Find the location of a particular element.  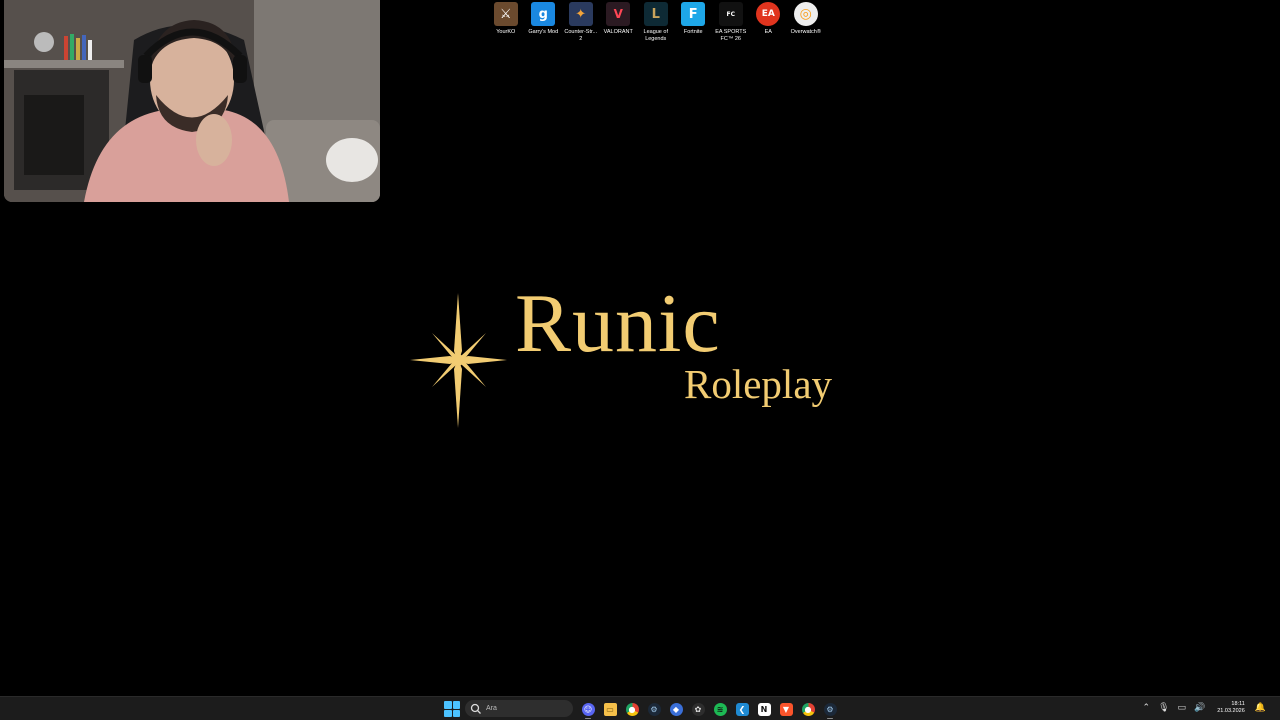

taskbar-app-steam-running: ⚙ is located at coordinates (830, 709).